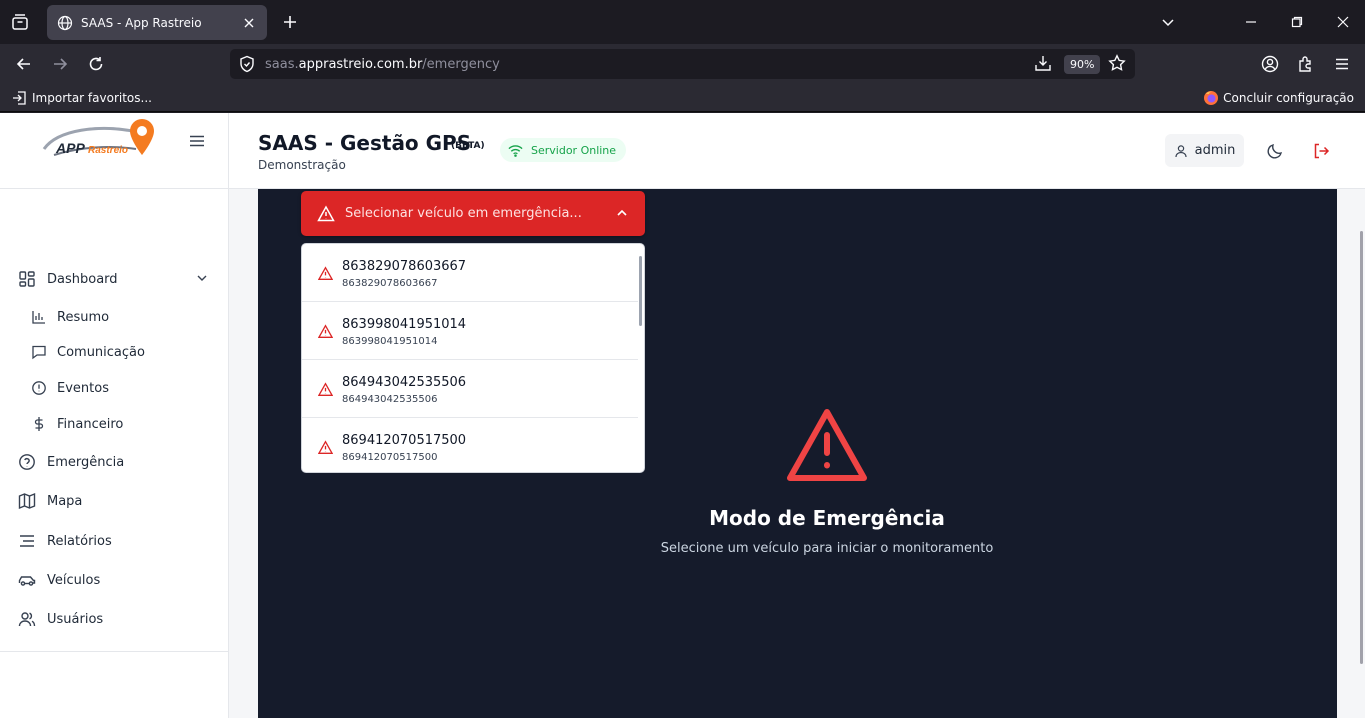 Image resolution: width=1365 pixels, height=718 pixels. Describe the element at coordinates (623, 214) in the screenshot. I see `chevron-up-icon` at that location.